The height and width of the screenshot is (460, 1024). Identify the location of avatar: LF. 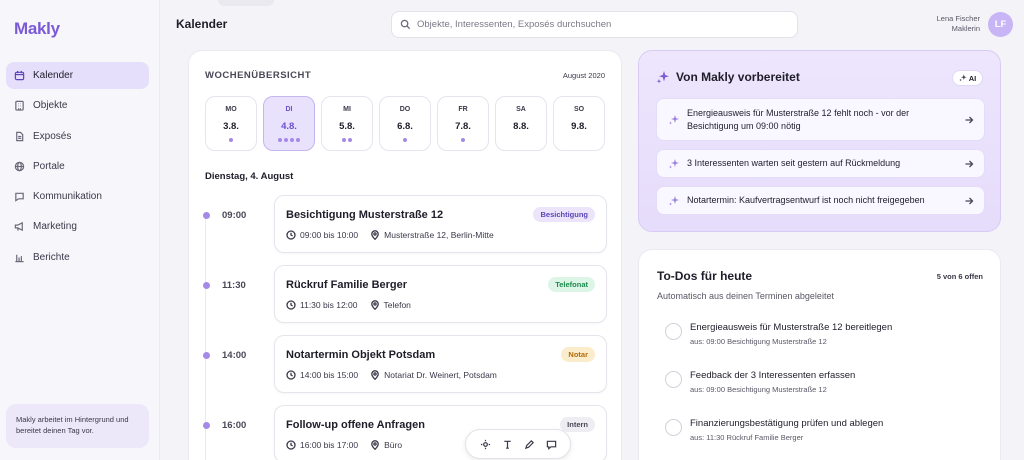
(1000, 24).